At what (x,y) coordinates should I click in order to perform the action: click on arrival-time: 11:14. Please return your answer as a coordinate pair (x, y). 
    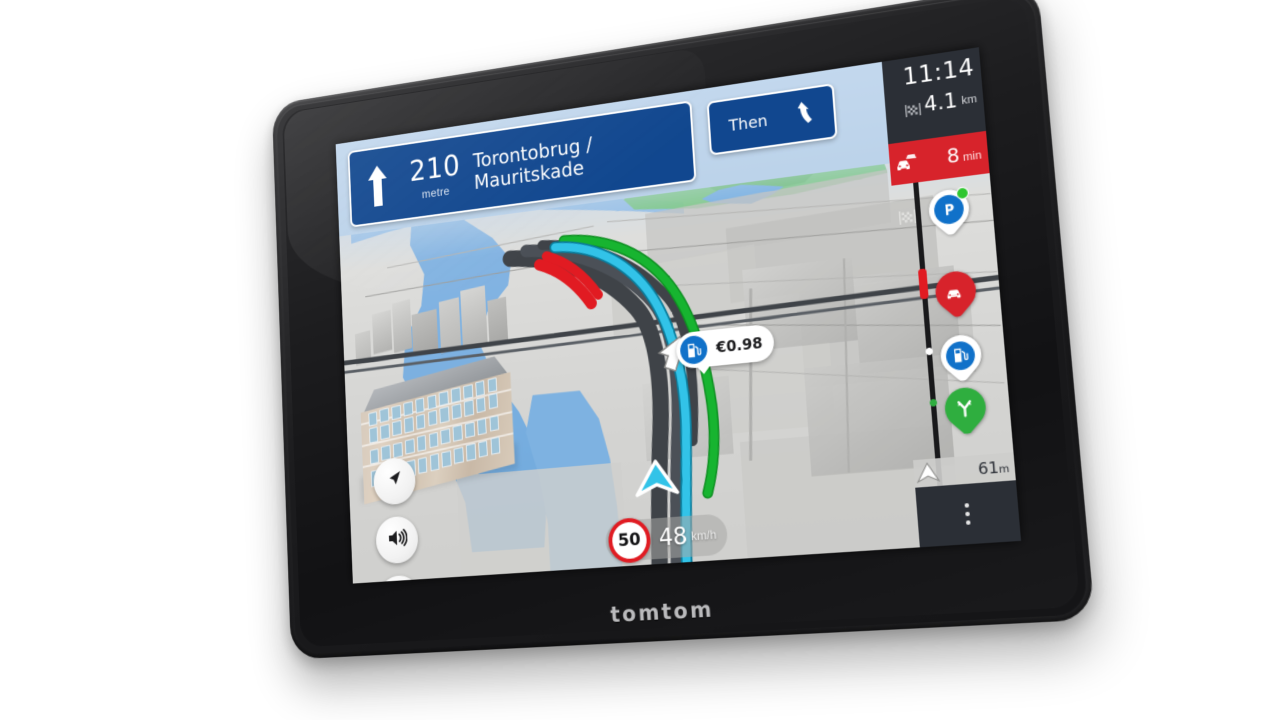
    Looking at the image, I should click on (938, 73).